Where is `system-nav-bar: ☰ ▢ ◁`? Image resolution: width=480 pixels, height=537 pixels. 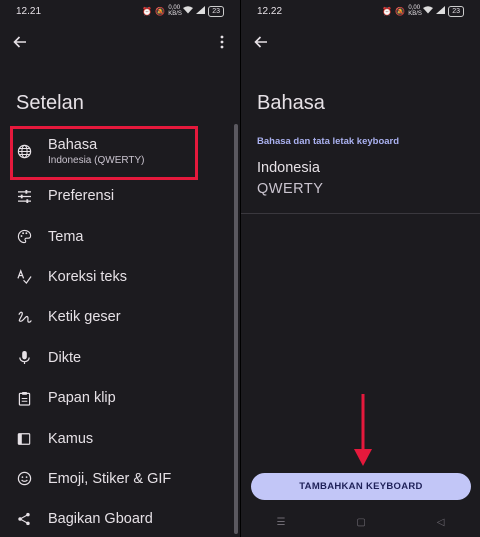
system-nav-bar: ☰ ▢ ◁ is located at coordinates (360, 522).